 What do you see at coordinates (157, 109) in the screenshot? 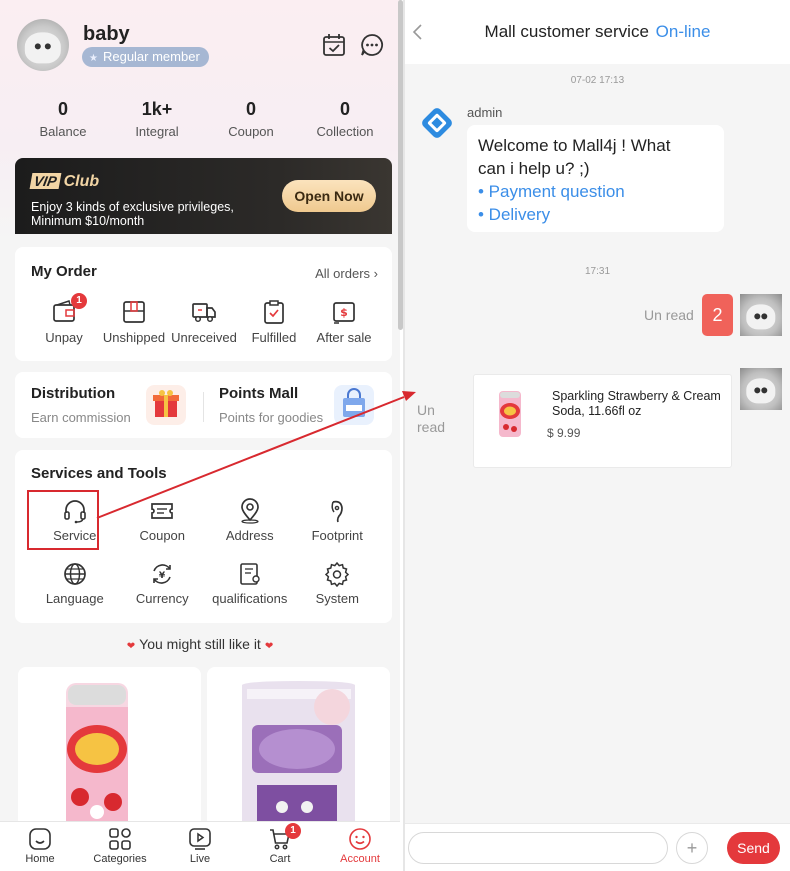
I see `stat-value: 1k+` at bounding box center [157, 109].